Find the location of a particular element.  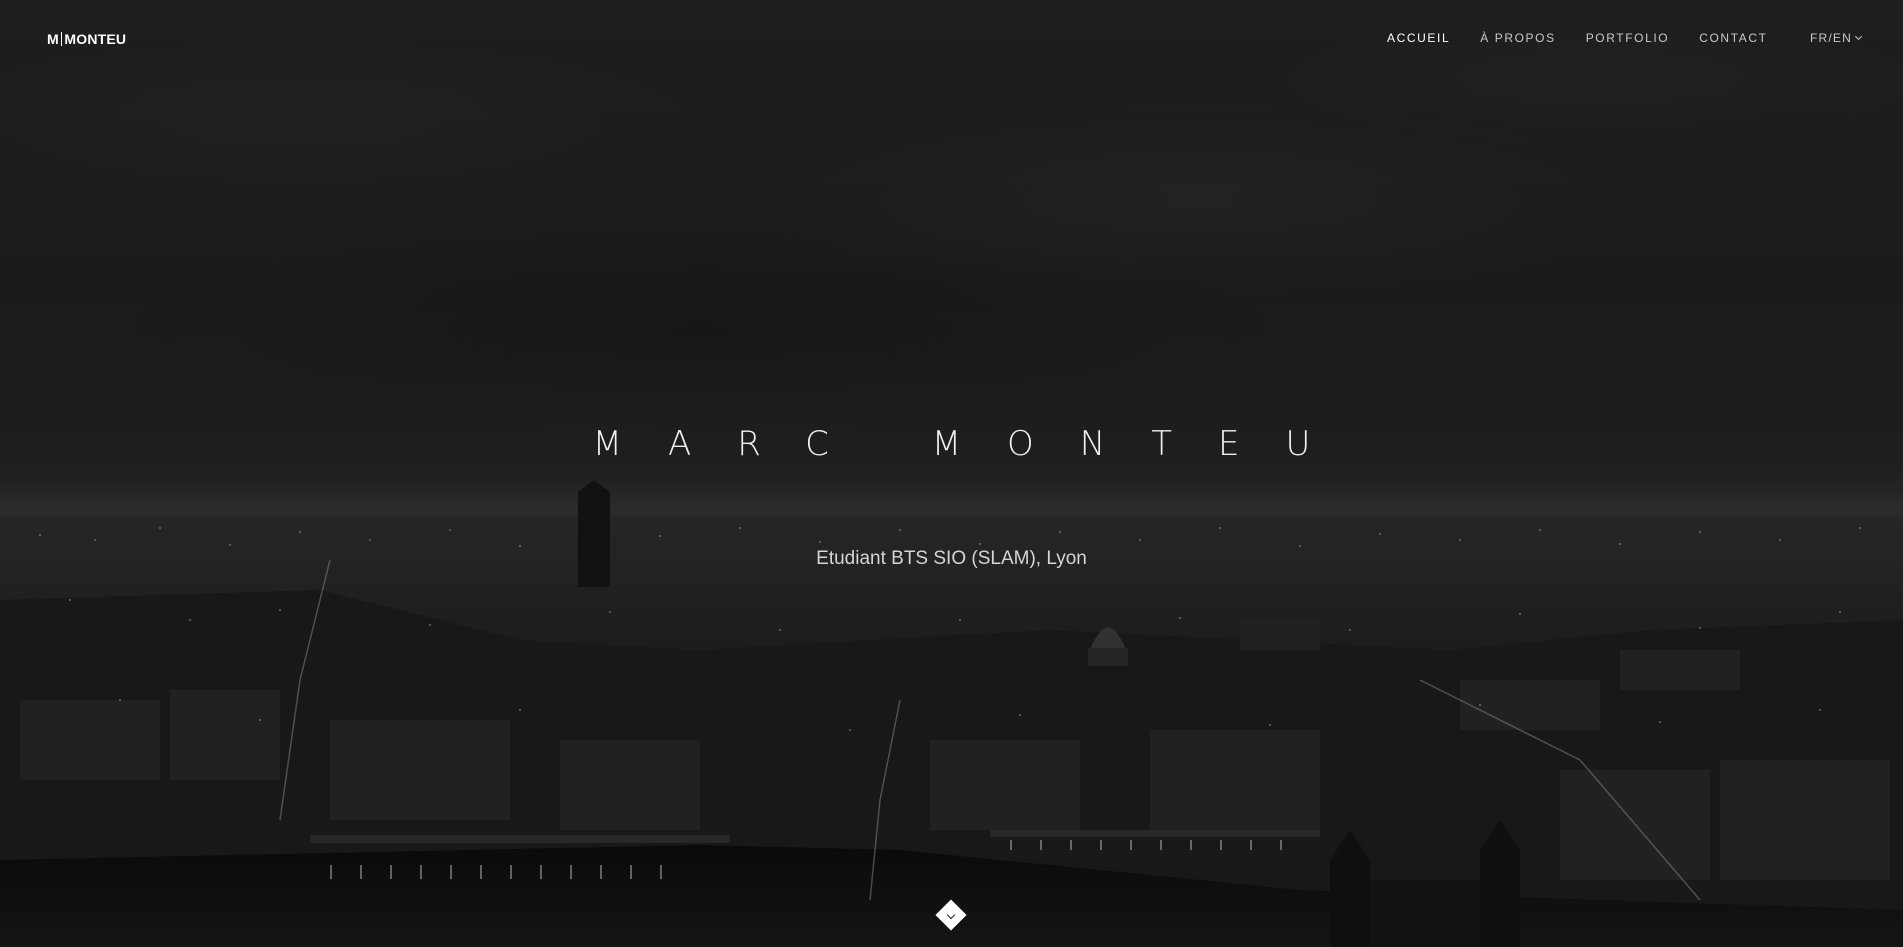

nav-item-contact: CONTACT is located at coordinates (1733, 38).